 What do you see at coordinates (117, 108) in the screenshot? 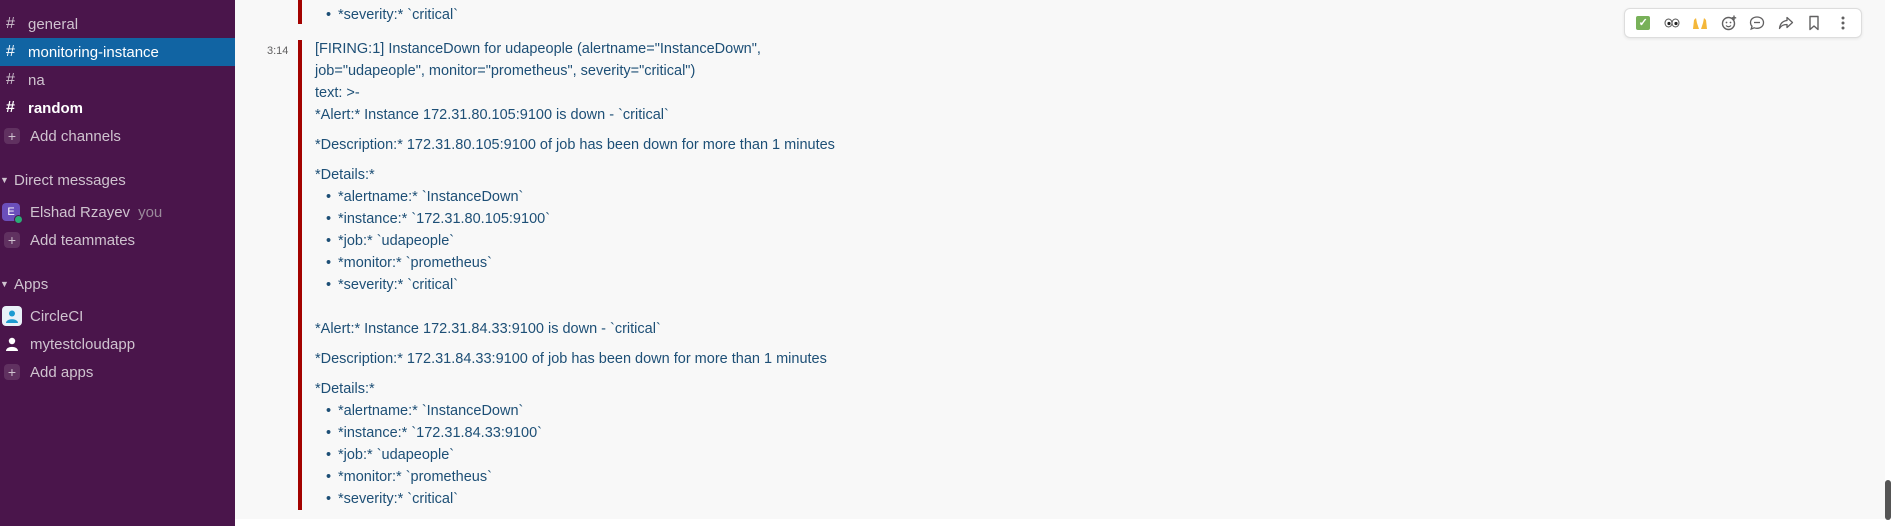
I see `channel-random: # random` at bounding box center [117, 108].